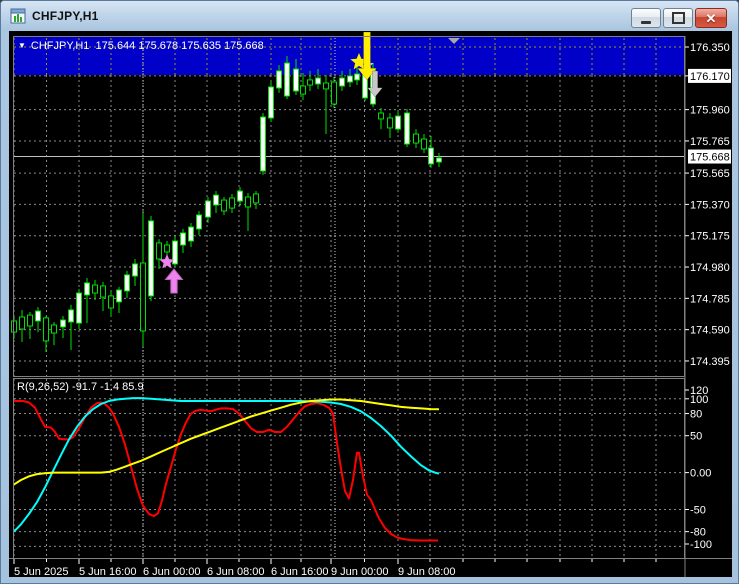  I want to click on close-icon: ✕, so click(711, 18).